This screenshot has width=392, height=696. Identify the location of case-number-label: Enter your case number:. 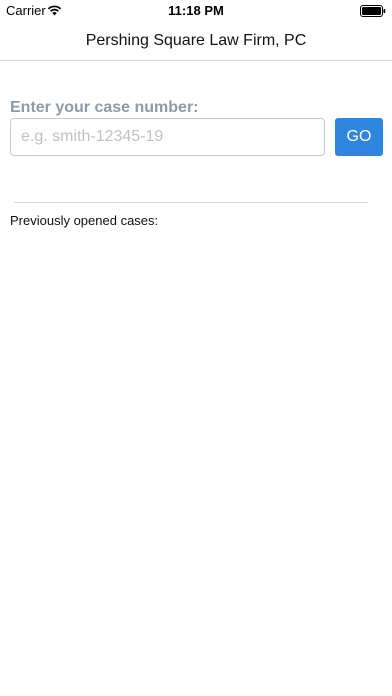
(104, 107).